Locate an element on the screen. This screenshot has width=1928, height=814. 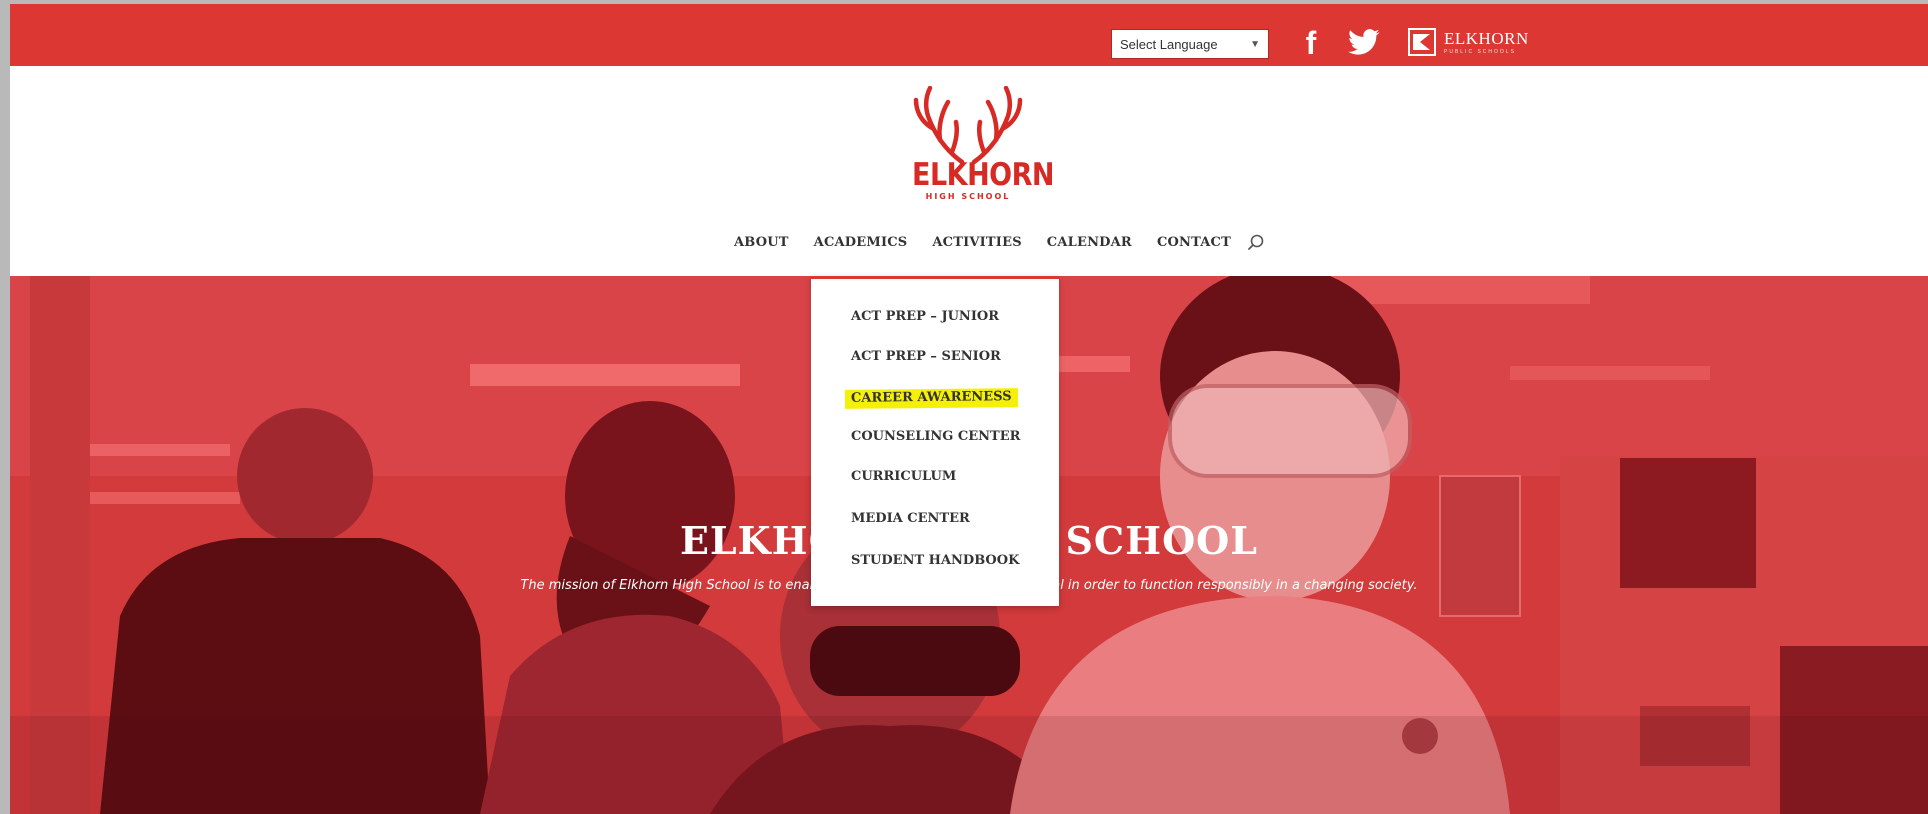
language-select: Select Language ▼ is located at coordinates (1190, 44).